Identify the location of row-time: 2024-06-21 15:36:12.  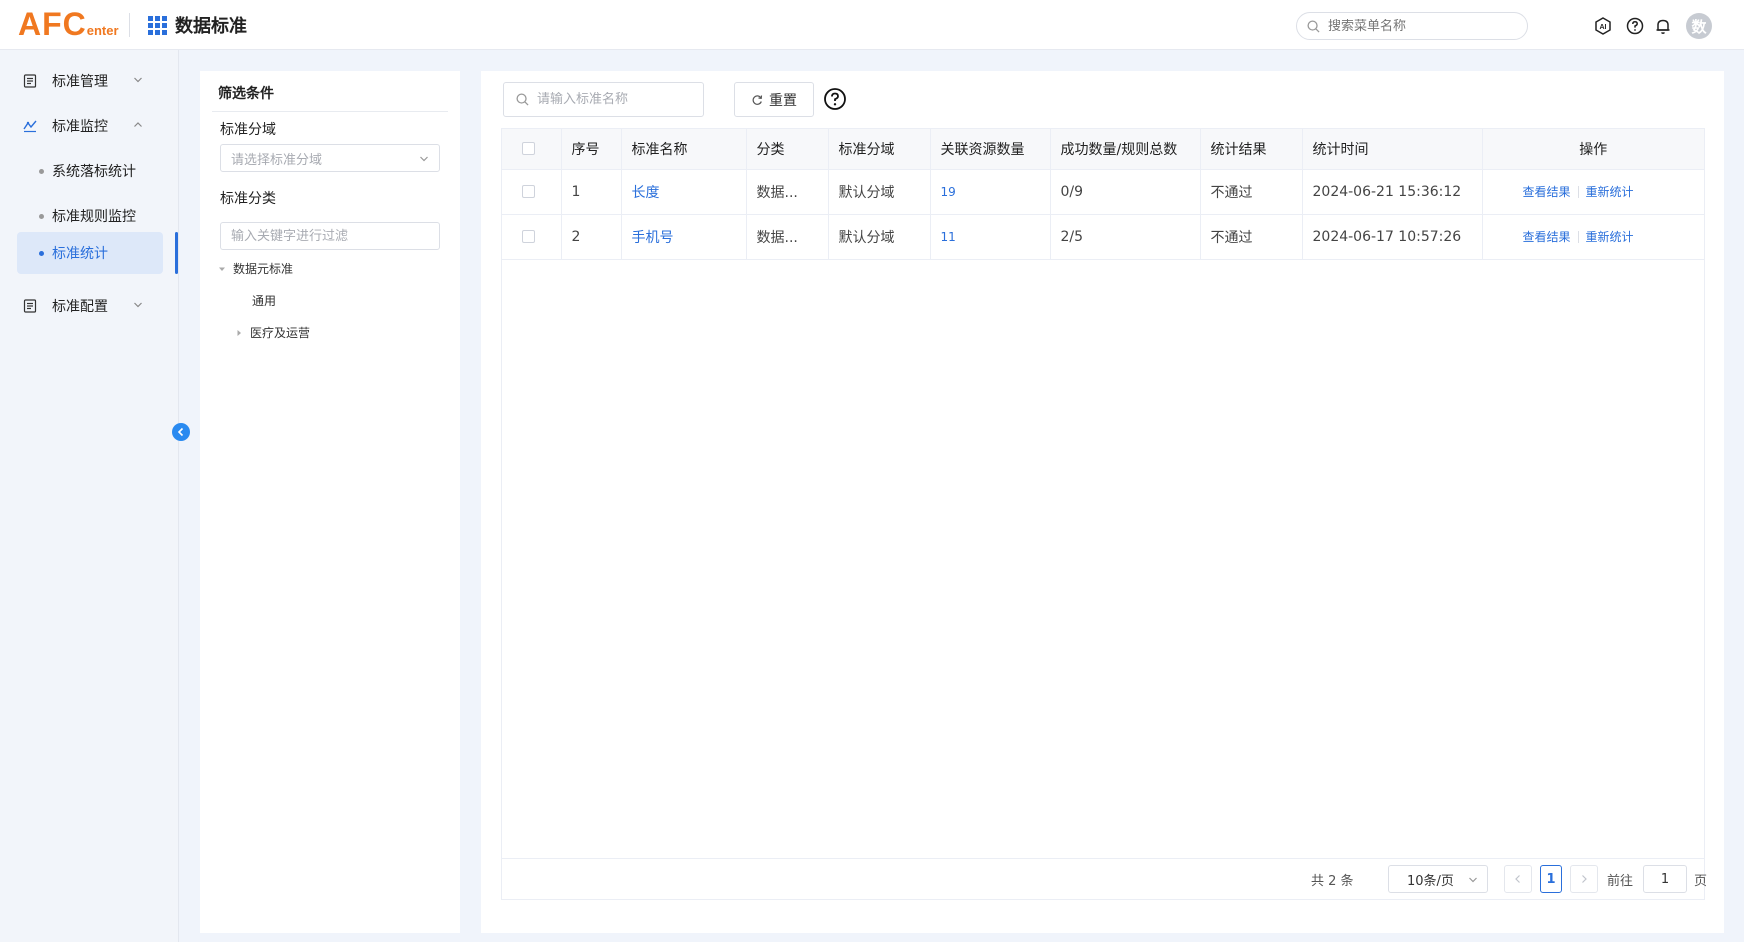
(1392, 192).